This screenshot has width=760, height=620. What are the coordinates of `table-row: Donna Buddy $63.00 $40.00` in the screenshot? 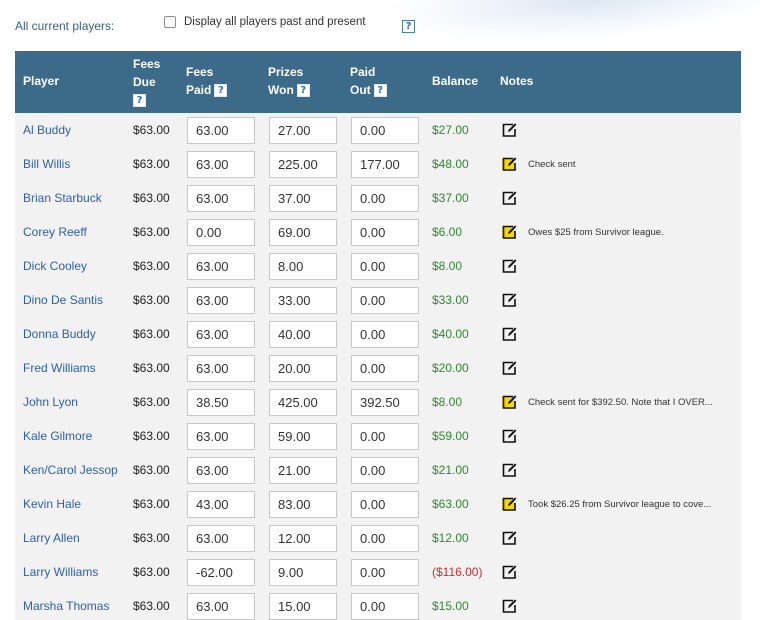 It's located at (378, 334).